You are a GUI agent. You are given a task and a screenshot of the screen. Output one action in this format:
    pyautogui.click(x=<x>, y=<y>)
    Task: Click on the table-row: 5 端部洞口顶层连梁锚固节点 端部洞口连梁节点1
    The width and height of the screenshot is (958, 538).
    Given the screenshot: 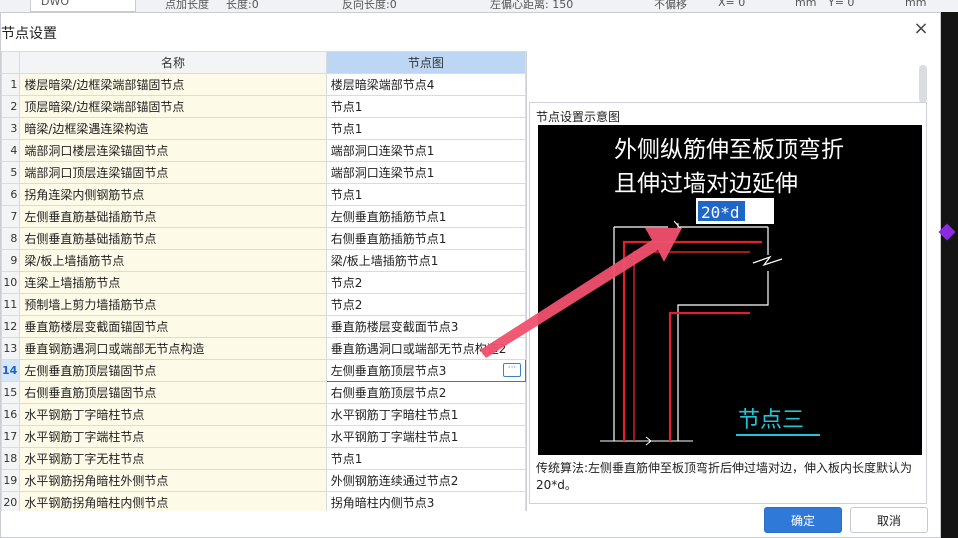 What is the action you would take?
    pyautogui.click(x=263, y=172)
    